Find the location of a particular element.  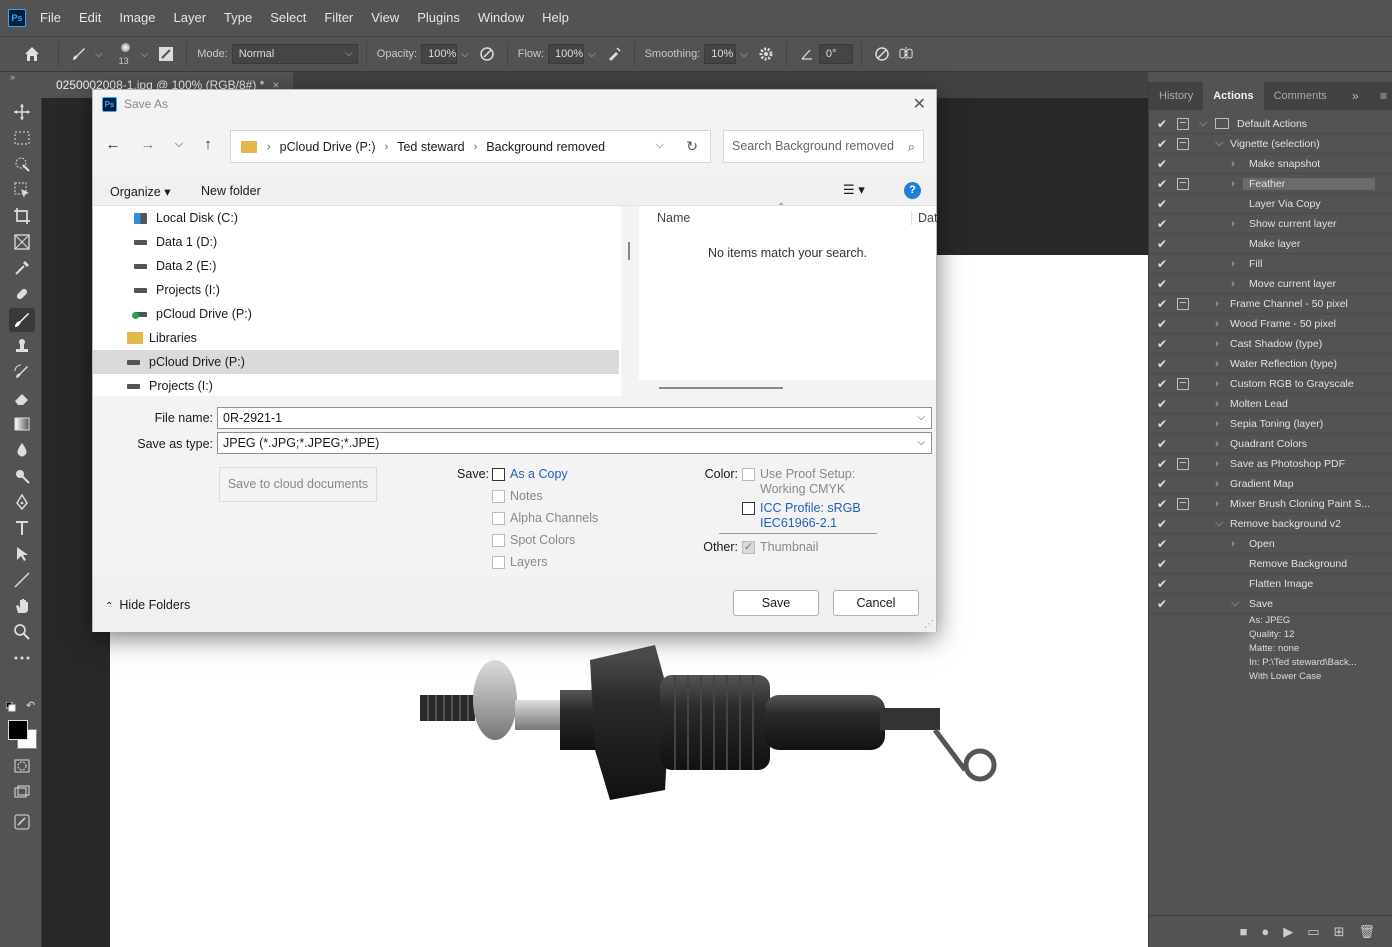

brush-preset-picker: 13 is located at coordinates (126, 54).